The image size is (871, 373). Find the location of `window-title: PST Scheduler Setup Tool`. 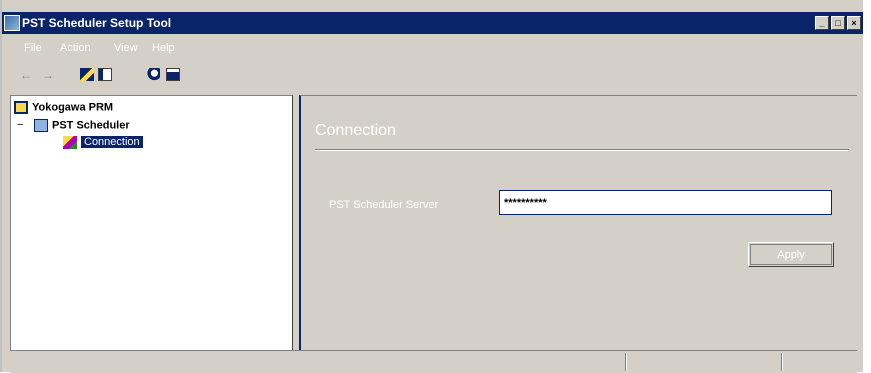

window-title: PST Scheduler Setup Tool is located at coordinates (97, 23).